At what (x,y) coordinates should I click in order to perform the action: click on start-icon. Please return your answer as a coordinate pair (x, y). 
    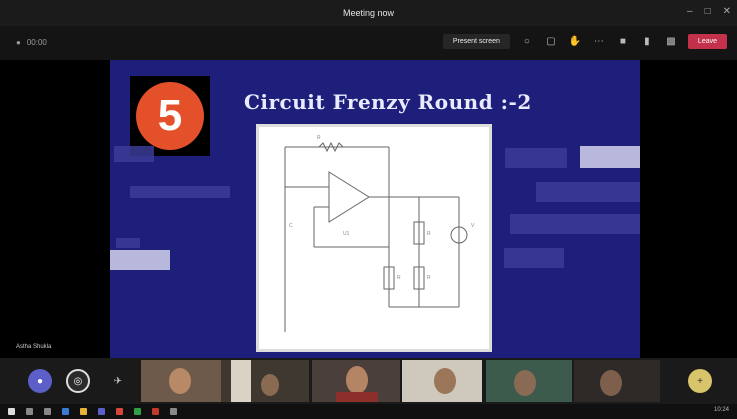
    Looking at the image, I should click on (11, 411).